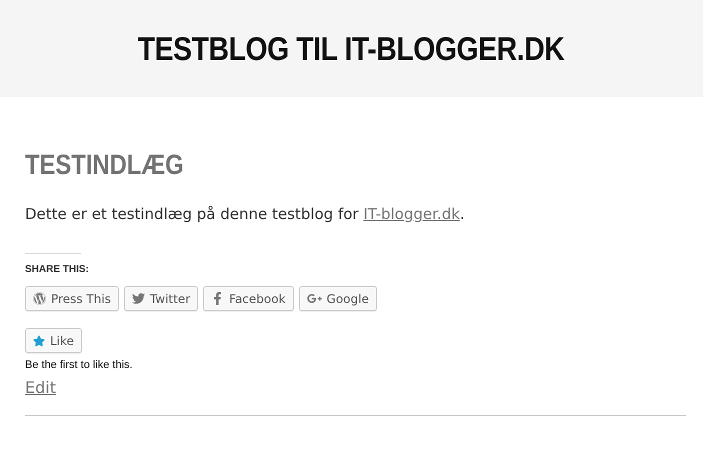 This screenshot has height=458, width=703. I want to click on like-button: Like, so click(53, 340).